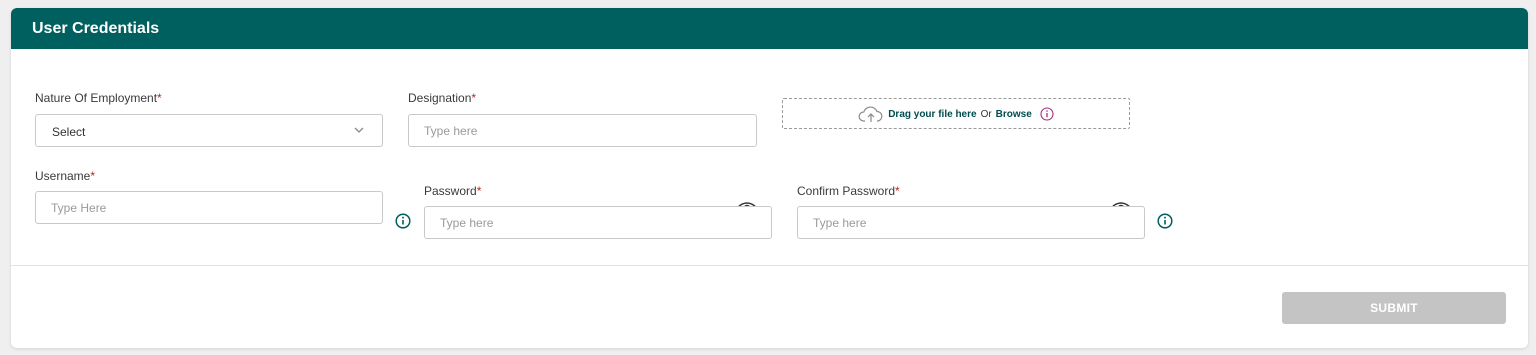  Describe the element at coordinates (986, 114) in the screenshot. I see `upload-or-text: Or` at that location.